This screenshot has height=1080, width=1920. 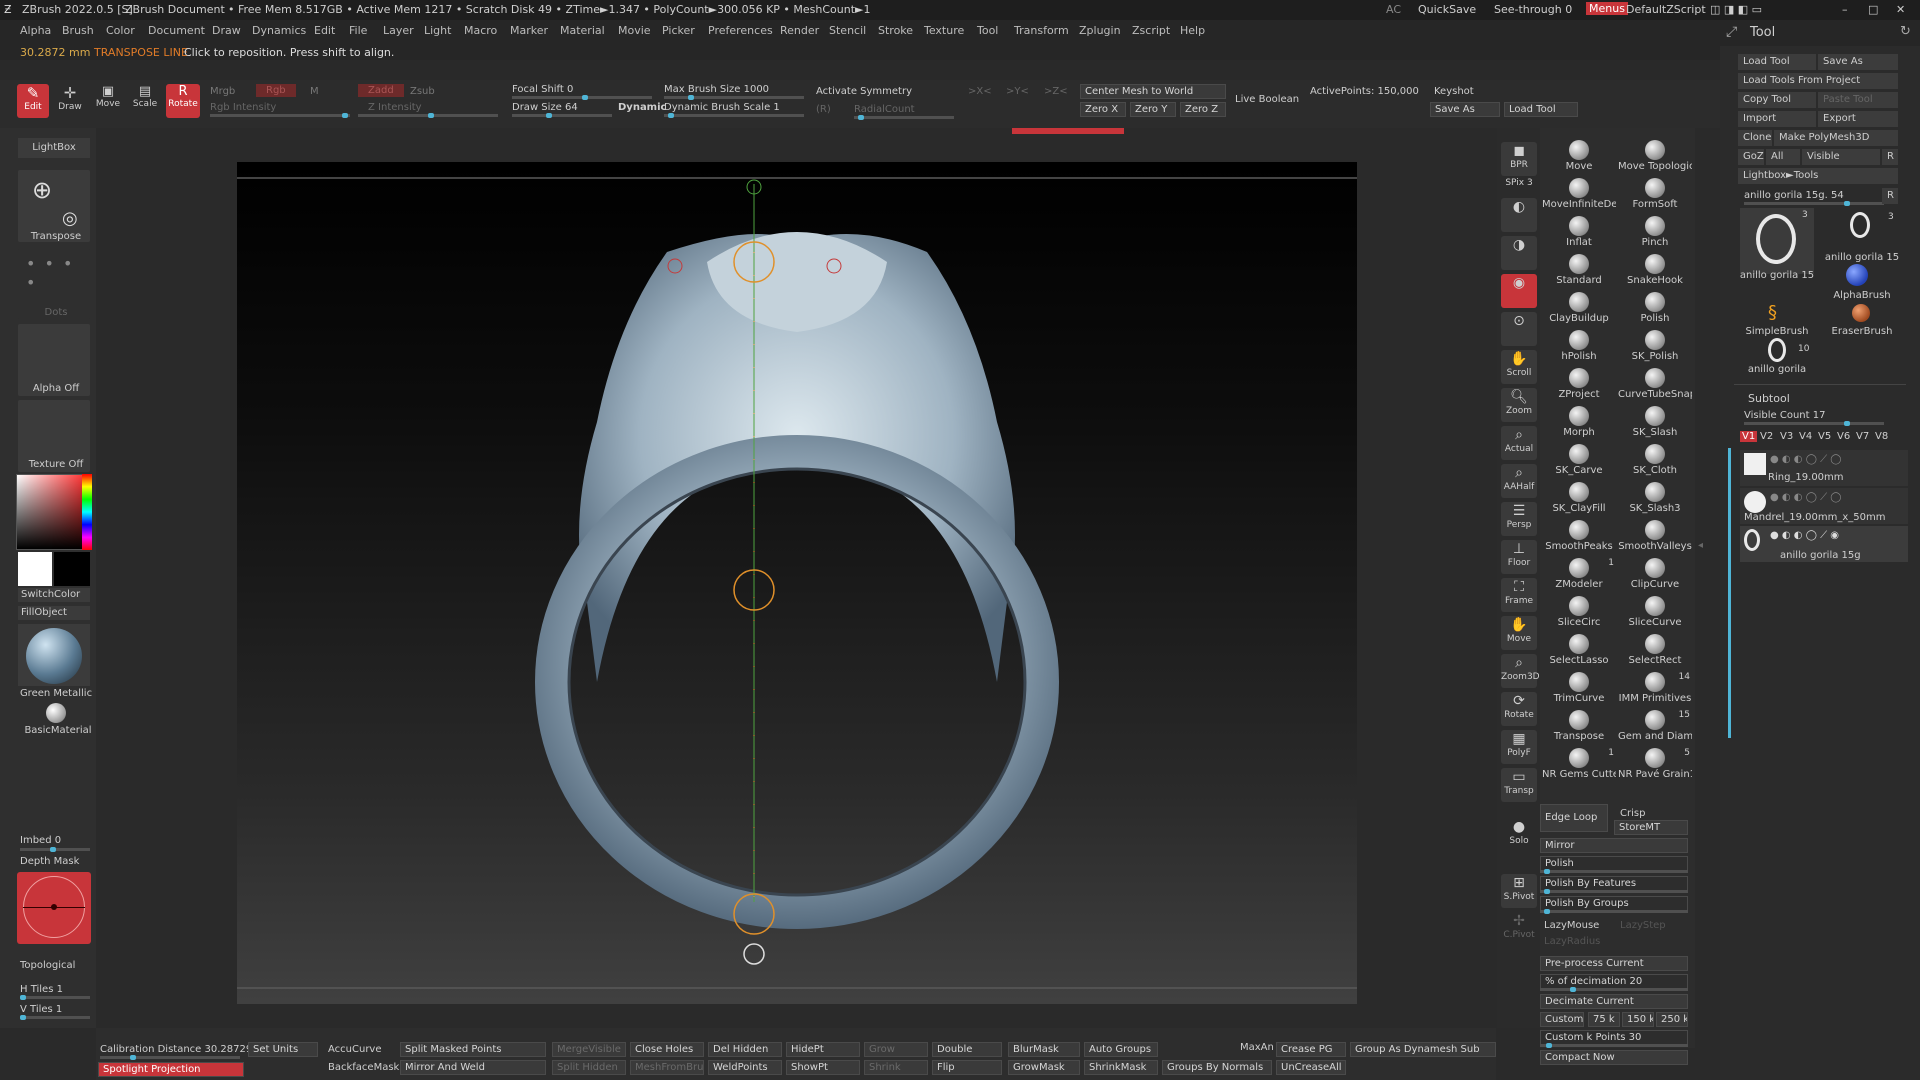 What do you see at coordinates (56, 713) in the screenshot?
I see `basic-material-icon` at bounding box center [56, 713].